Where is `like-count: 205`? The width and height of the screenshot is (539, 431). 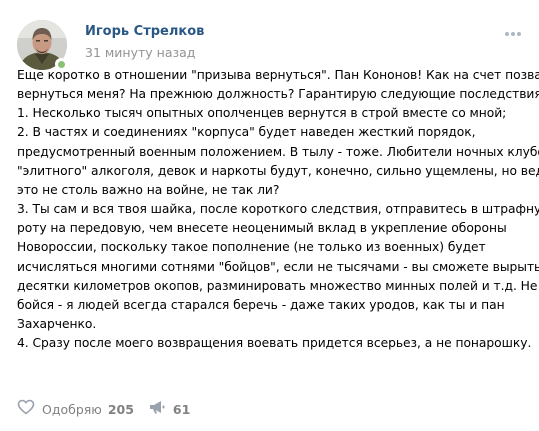
like-count: 205 is located at coordinates (120, 409).